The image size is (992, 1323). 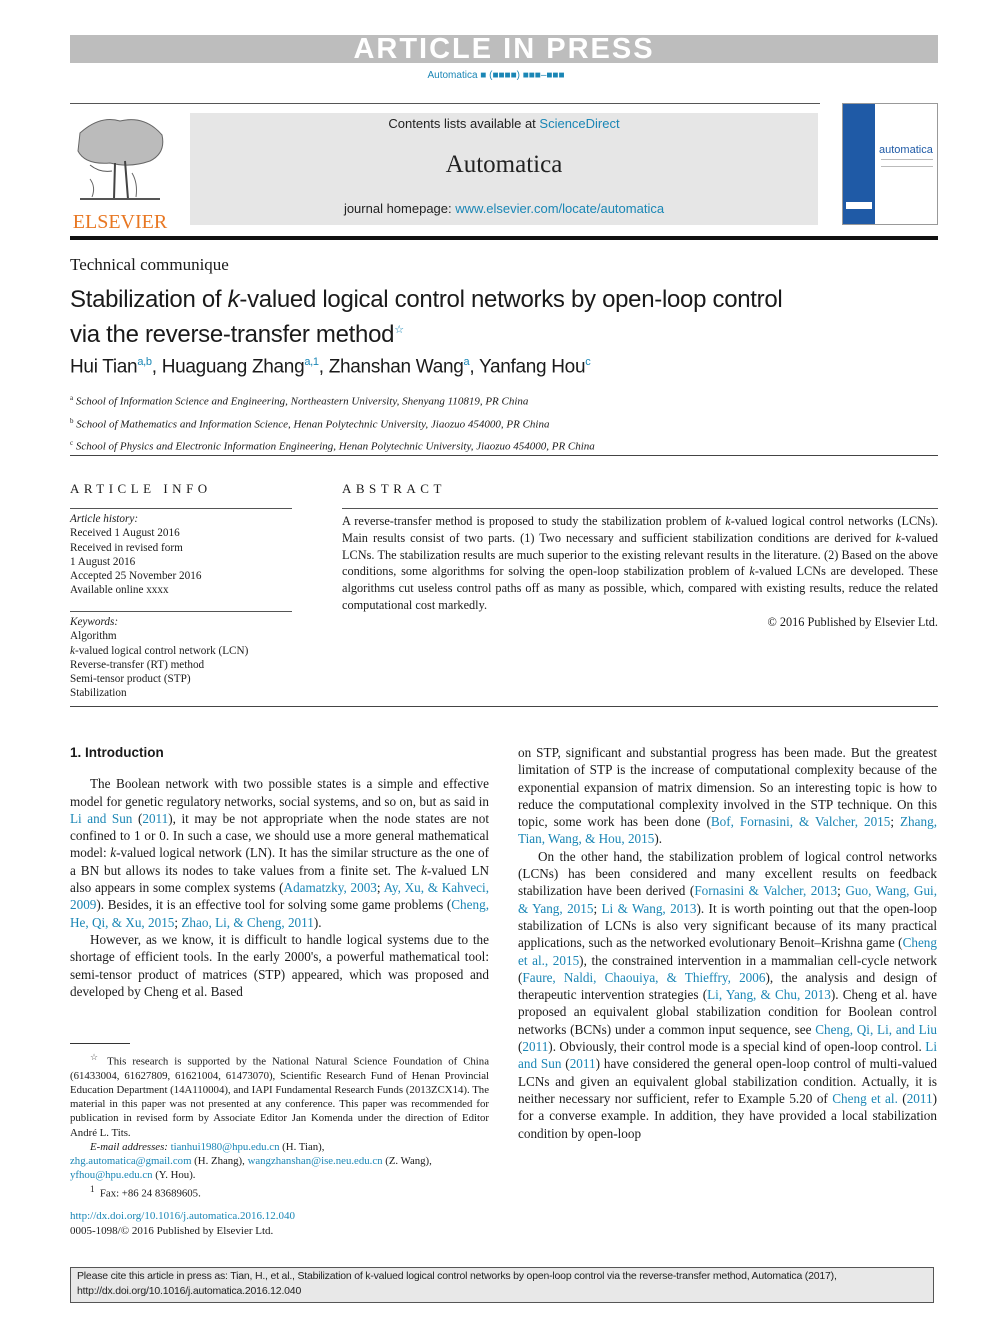 I want to click on fax-footnote-mark: 1, so click(x=92, y=1189).